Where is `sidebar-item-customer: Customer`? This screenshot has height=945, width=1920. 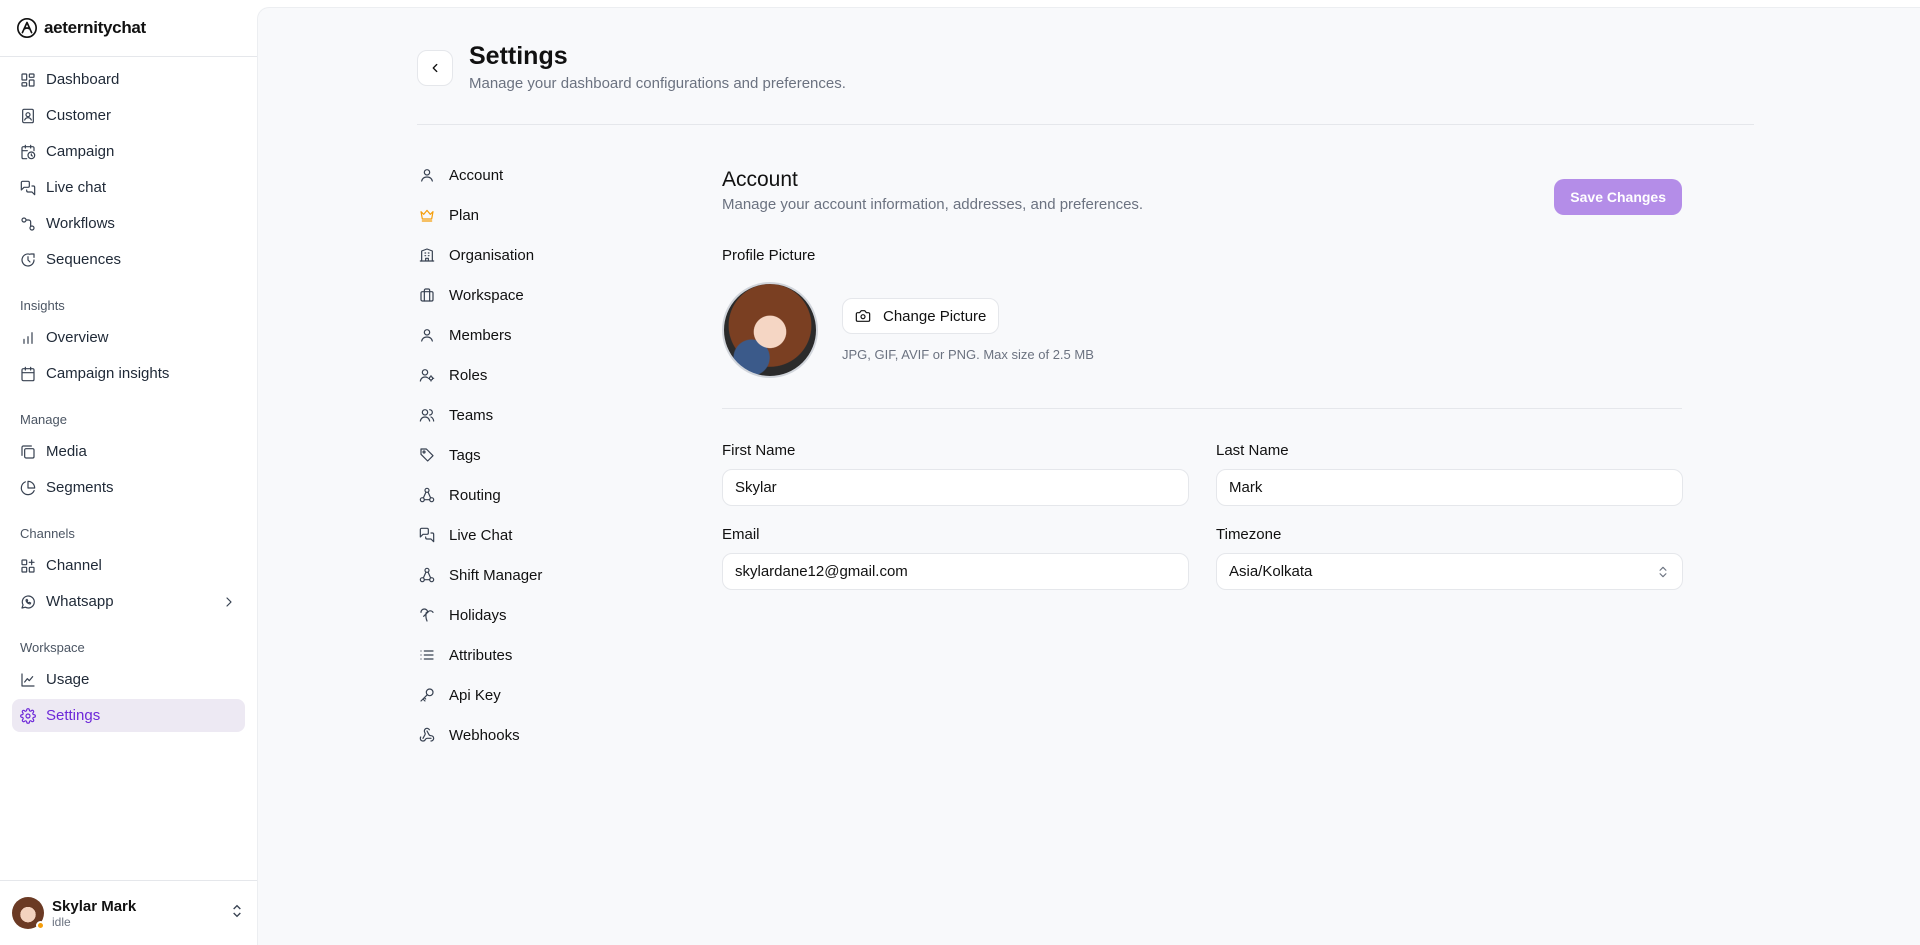 sidebar-item-customer: Customer is located at coordinates (128, 115).